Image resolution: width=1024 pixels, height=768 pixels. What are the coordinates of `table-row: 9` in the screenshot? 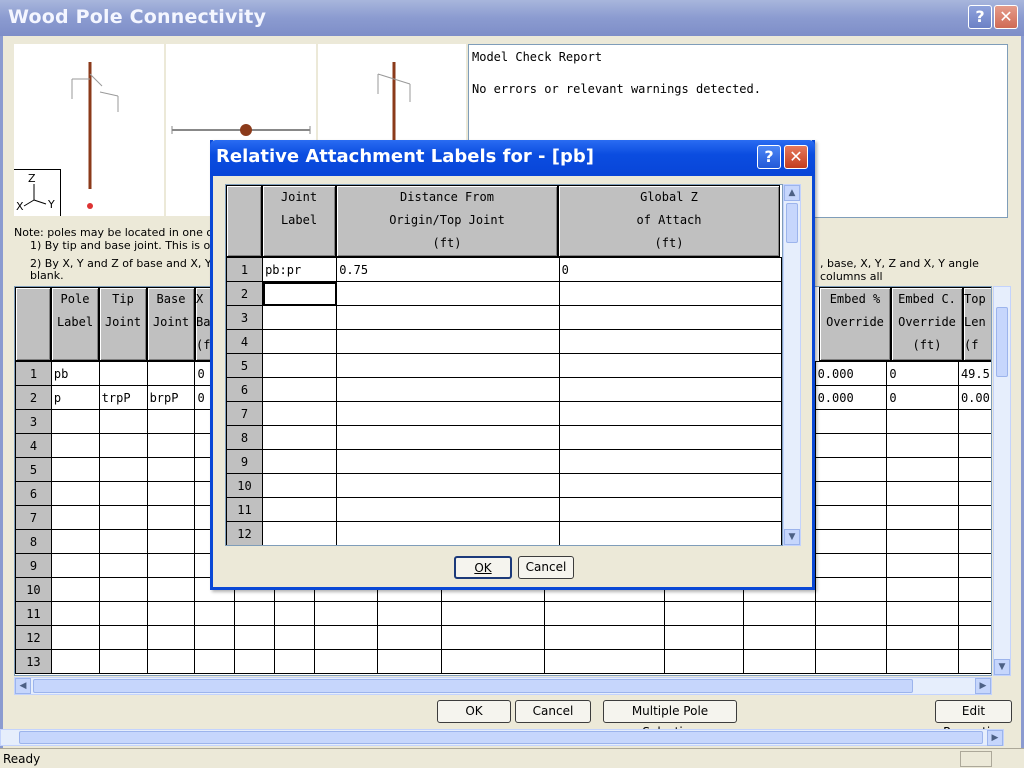 It's located at (504, 461).